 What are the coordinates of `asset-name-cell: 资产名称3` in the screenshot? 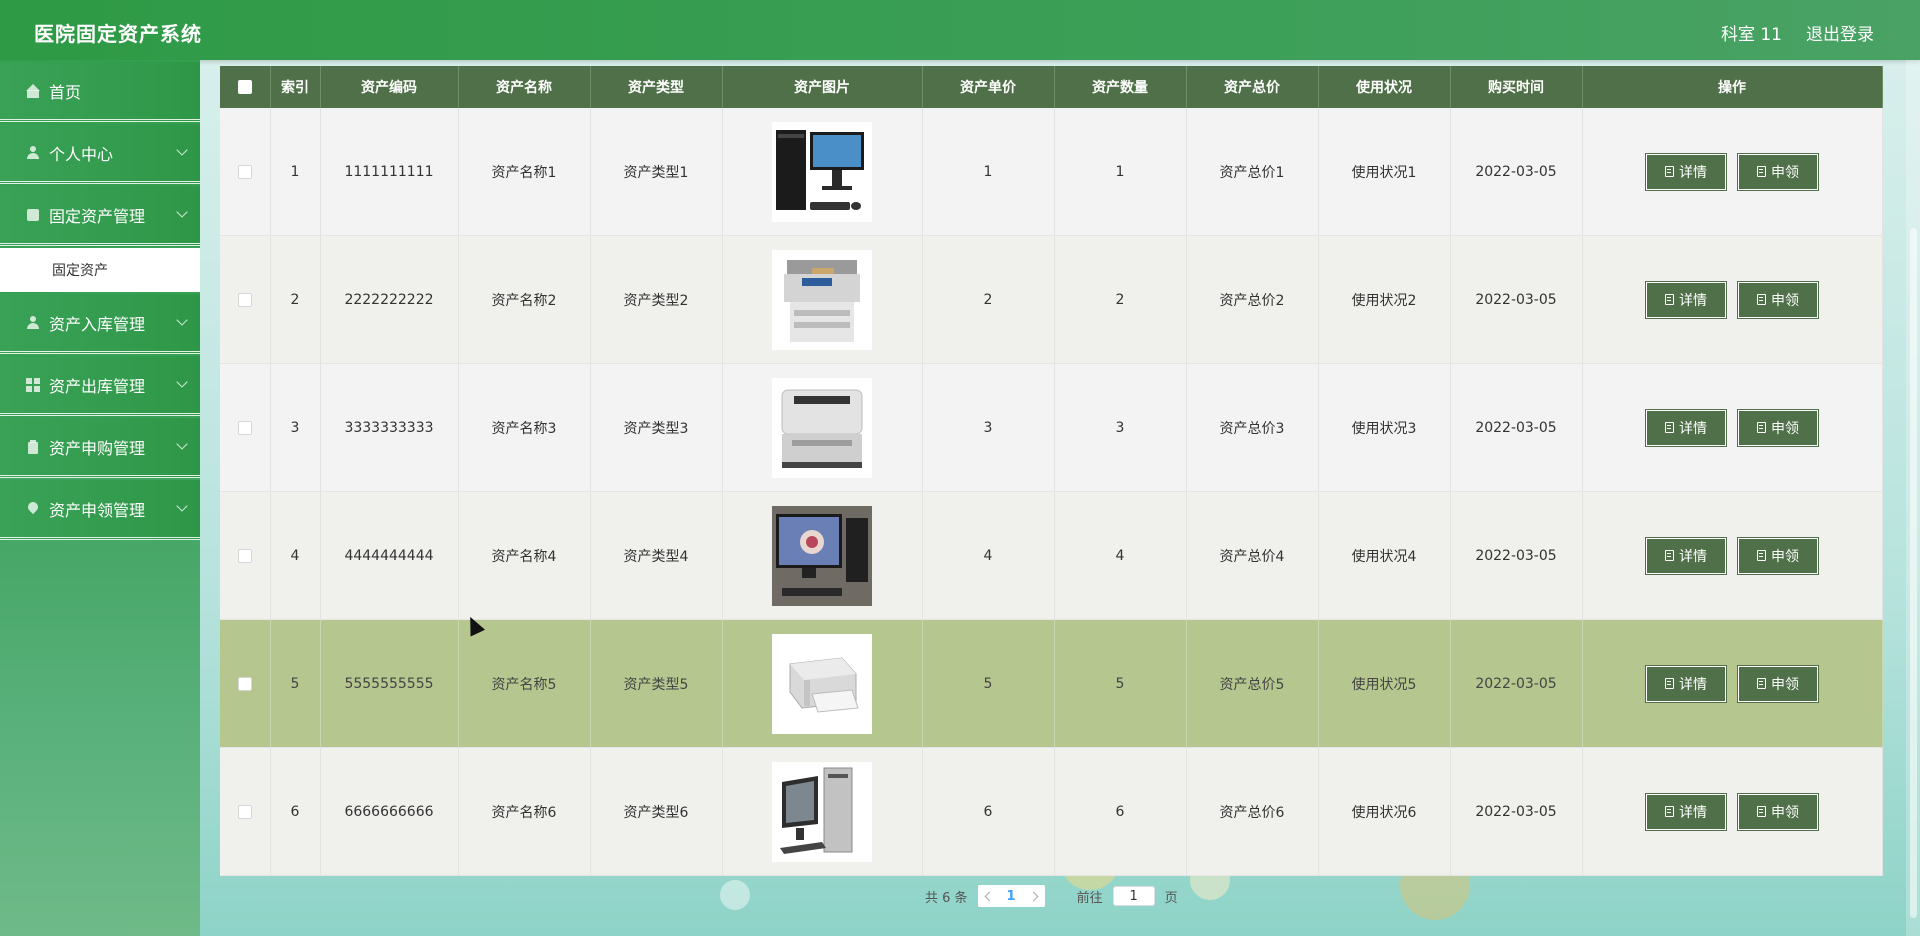 It's located at (524, 427).